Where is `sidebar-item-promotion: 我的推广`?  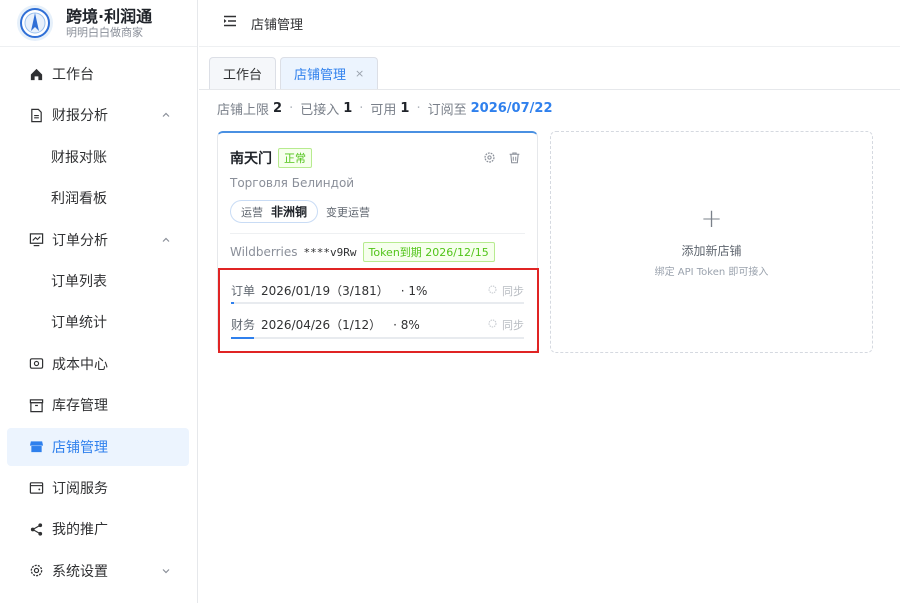
sidebar-item-promotion: 我的推广 is located at coordinates (98, 529).